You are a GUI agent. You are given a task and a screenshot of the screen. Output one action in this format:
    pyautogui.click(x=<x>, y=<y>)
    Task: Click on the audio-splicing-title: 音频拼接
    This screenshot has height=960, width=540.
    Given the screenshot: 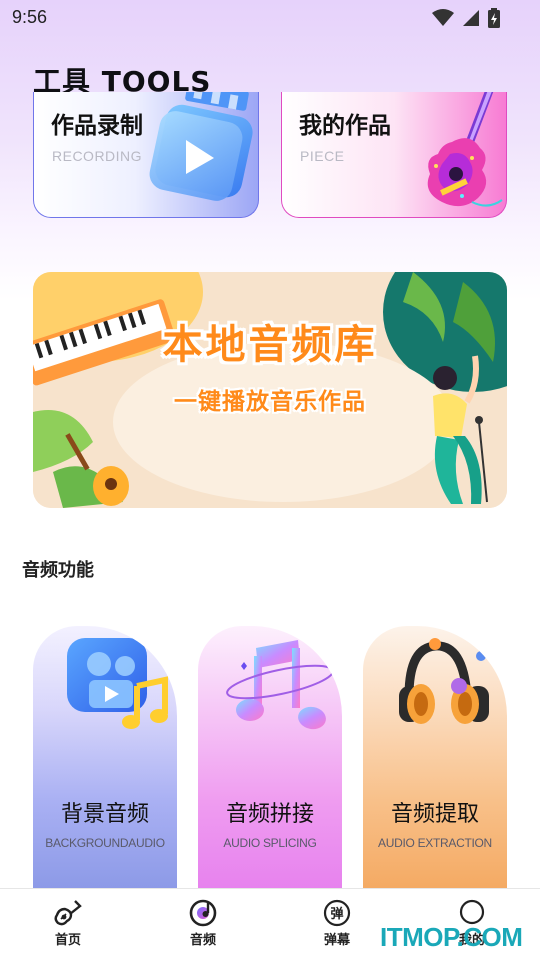 What is the action you would take?
    pyautogui.click(x=269, y=814)
    